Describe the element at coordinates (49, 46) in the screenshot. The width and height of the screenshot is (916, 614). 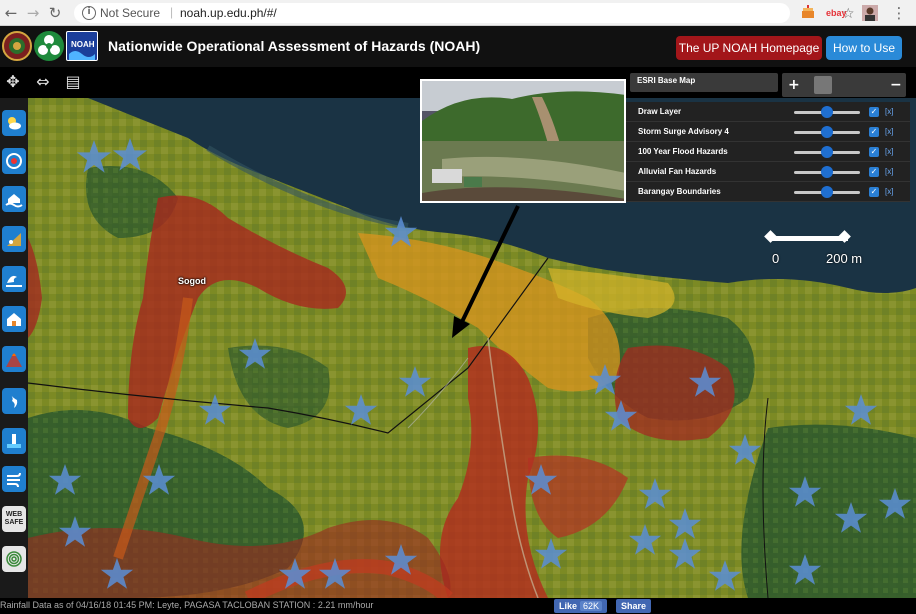
I see `dost-logo` at that location.